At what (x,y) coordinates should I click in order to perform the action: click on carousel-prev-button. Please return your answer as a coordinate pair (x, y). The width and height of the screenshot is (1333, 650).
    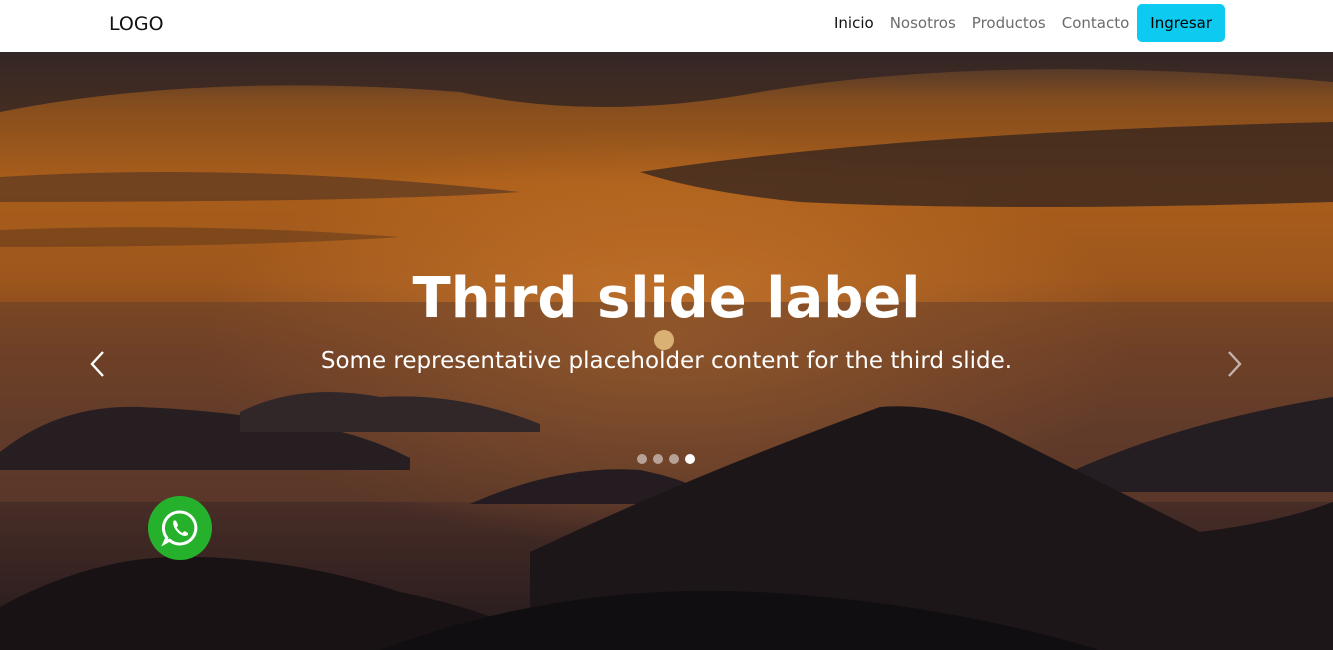
    Looking at the image, I should click on (98, 364).